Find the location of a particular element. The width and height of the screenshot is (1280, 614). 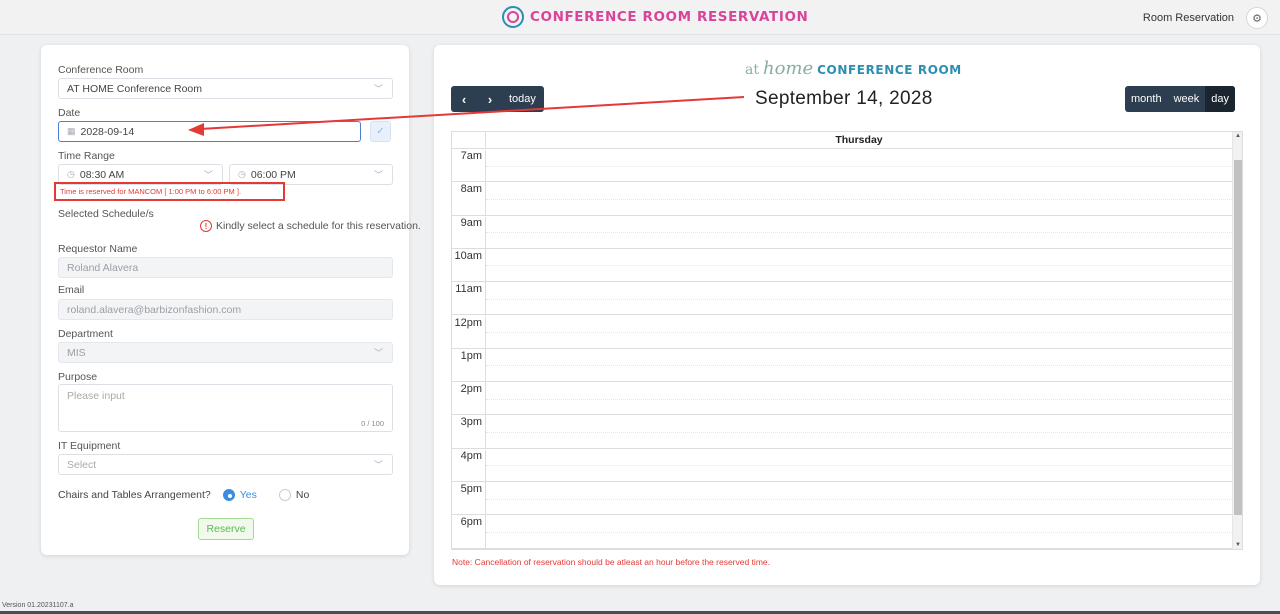

view-switcher: month week day is located at coordinates (1180, 99).